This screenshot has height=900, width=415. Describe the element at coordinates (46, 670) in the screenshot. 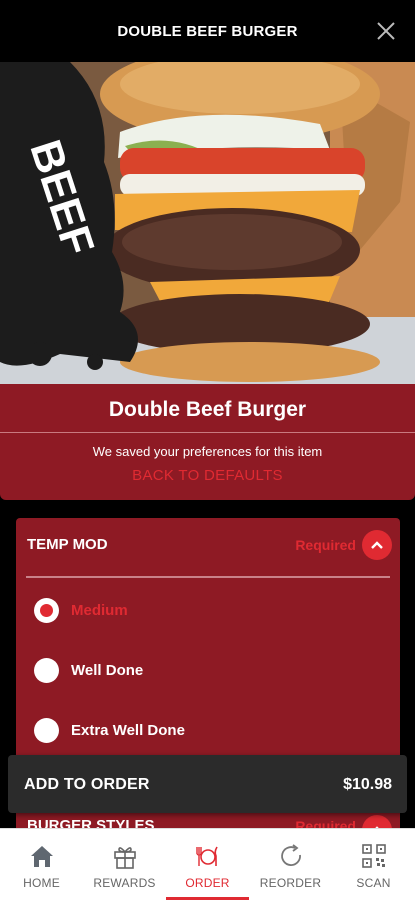

I see `radio-well-done` at that location.